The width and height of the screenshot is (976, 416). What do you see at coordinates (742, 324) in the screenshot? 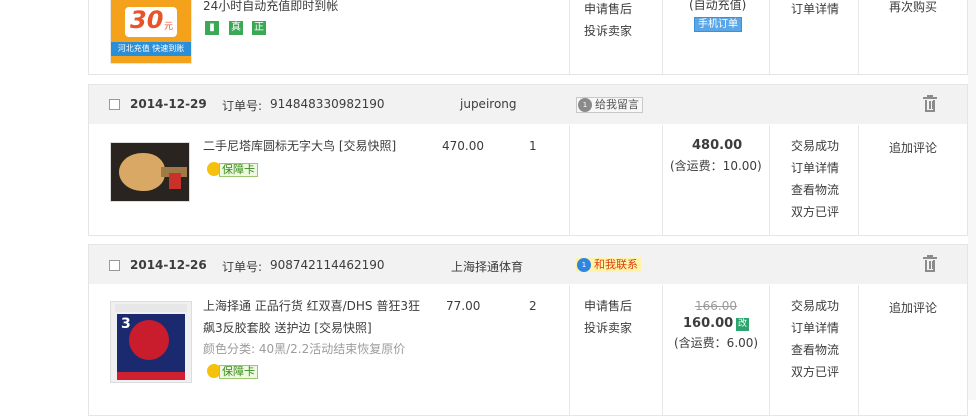
I see `price-changed-badge: 改` at bounding box center [742, 324].